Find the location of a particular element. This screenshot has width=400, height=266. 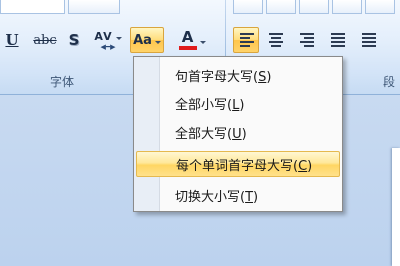

underline-button: U is located at coordinates (12, 40).